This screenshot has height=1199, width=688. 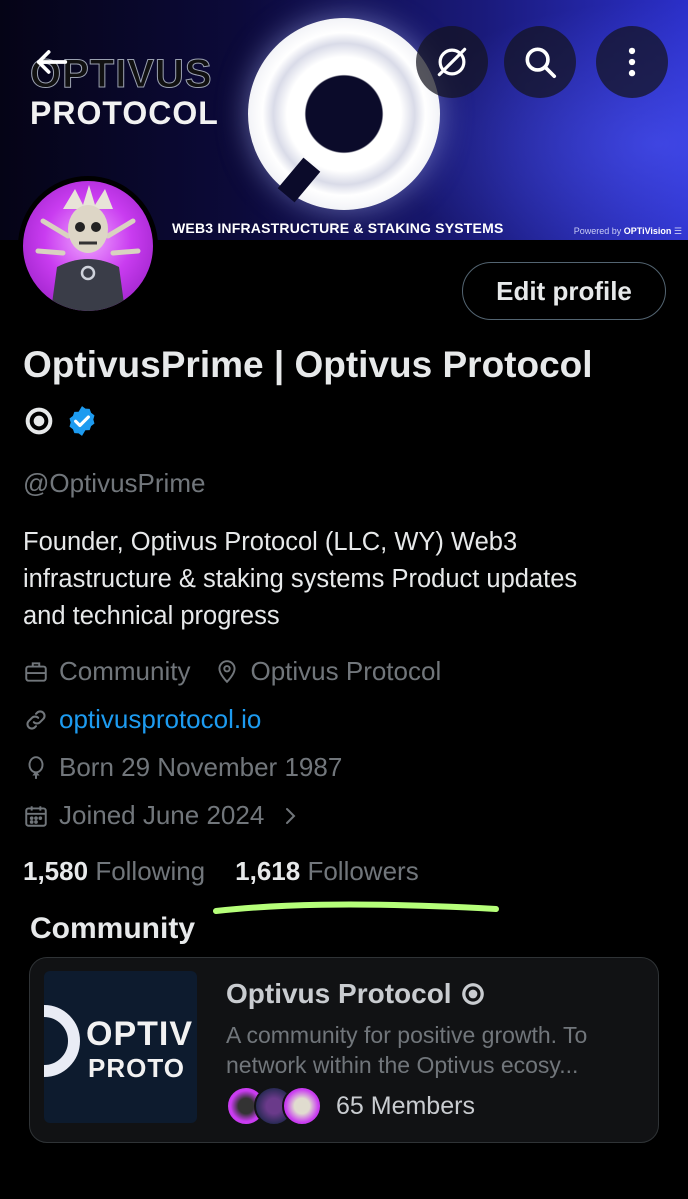 What do you see at coordinates (268, 871) in the screenshot?
I see `followers-count: 1,618` at bounding box center [268, 871].